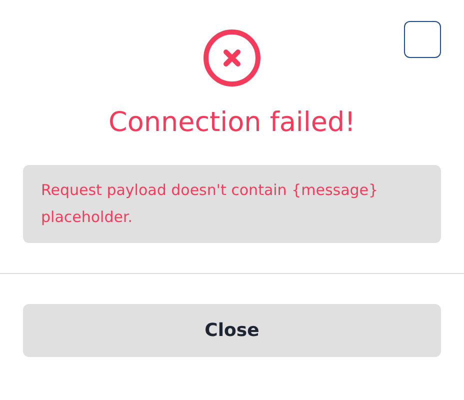  What do you see at coordinates (422, 39) in the screenshot?
I see `square-button` at bounding box center [422, 39].